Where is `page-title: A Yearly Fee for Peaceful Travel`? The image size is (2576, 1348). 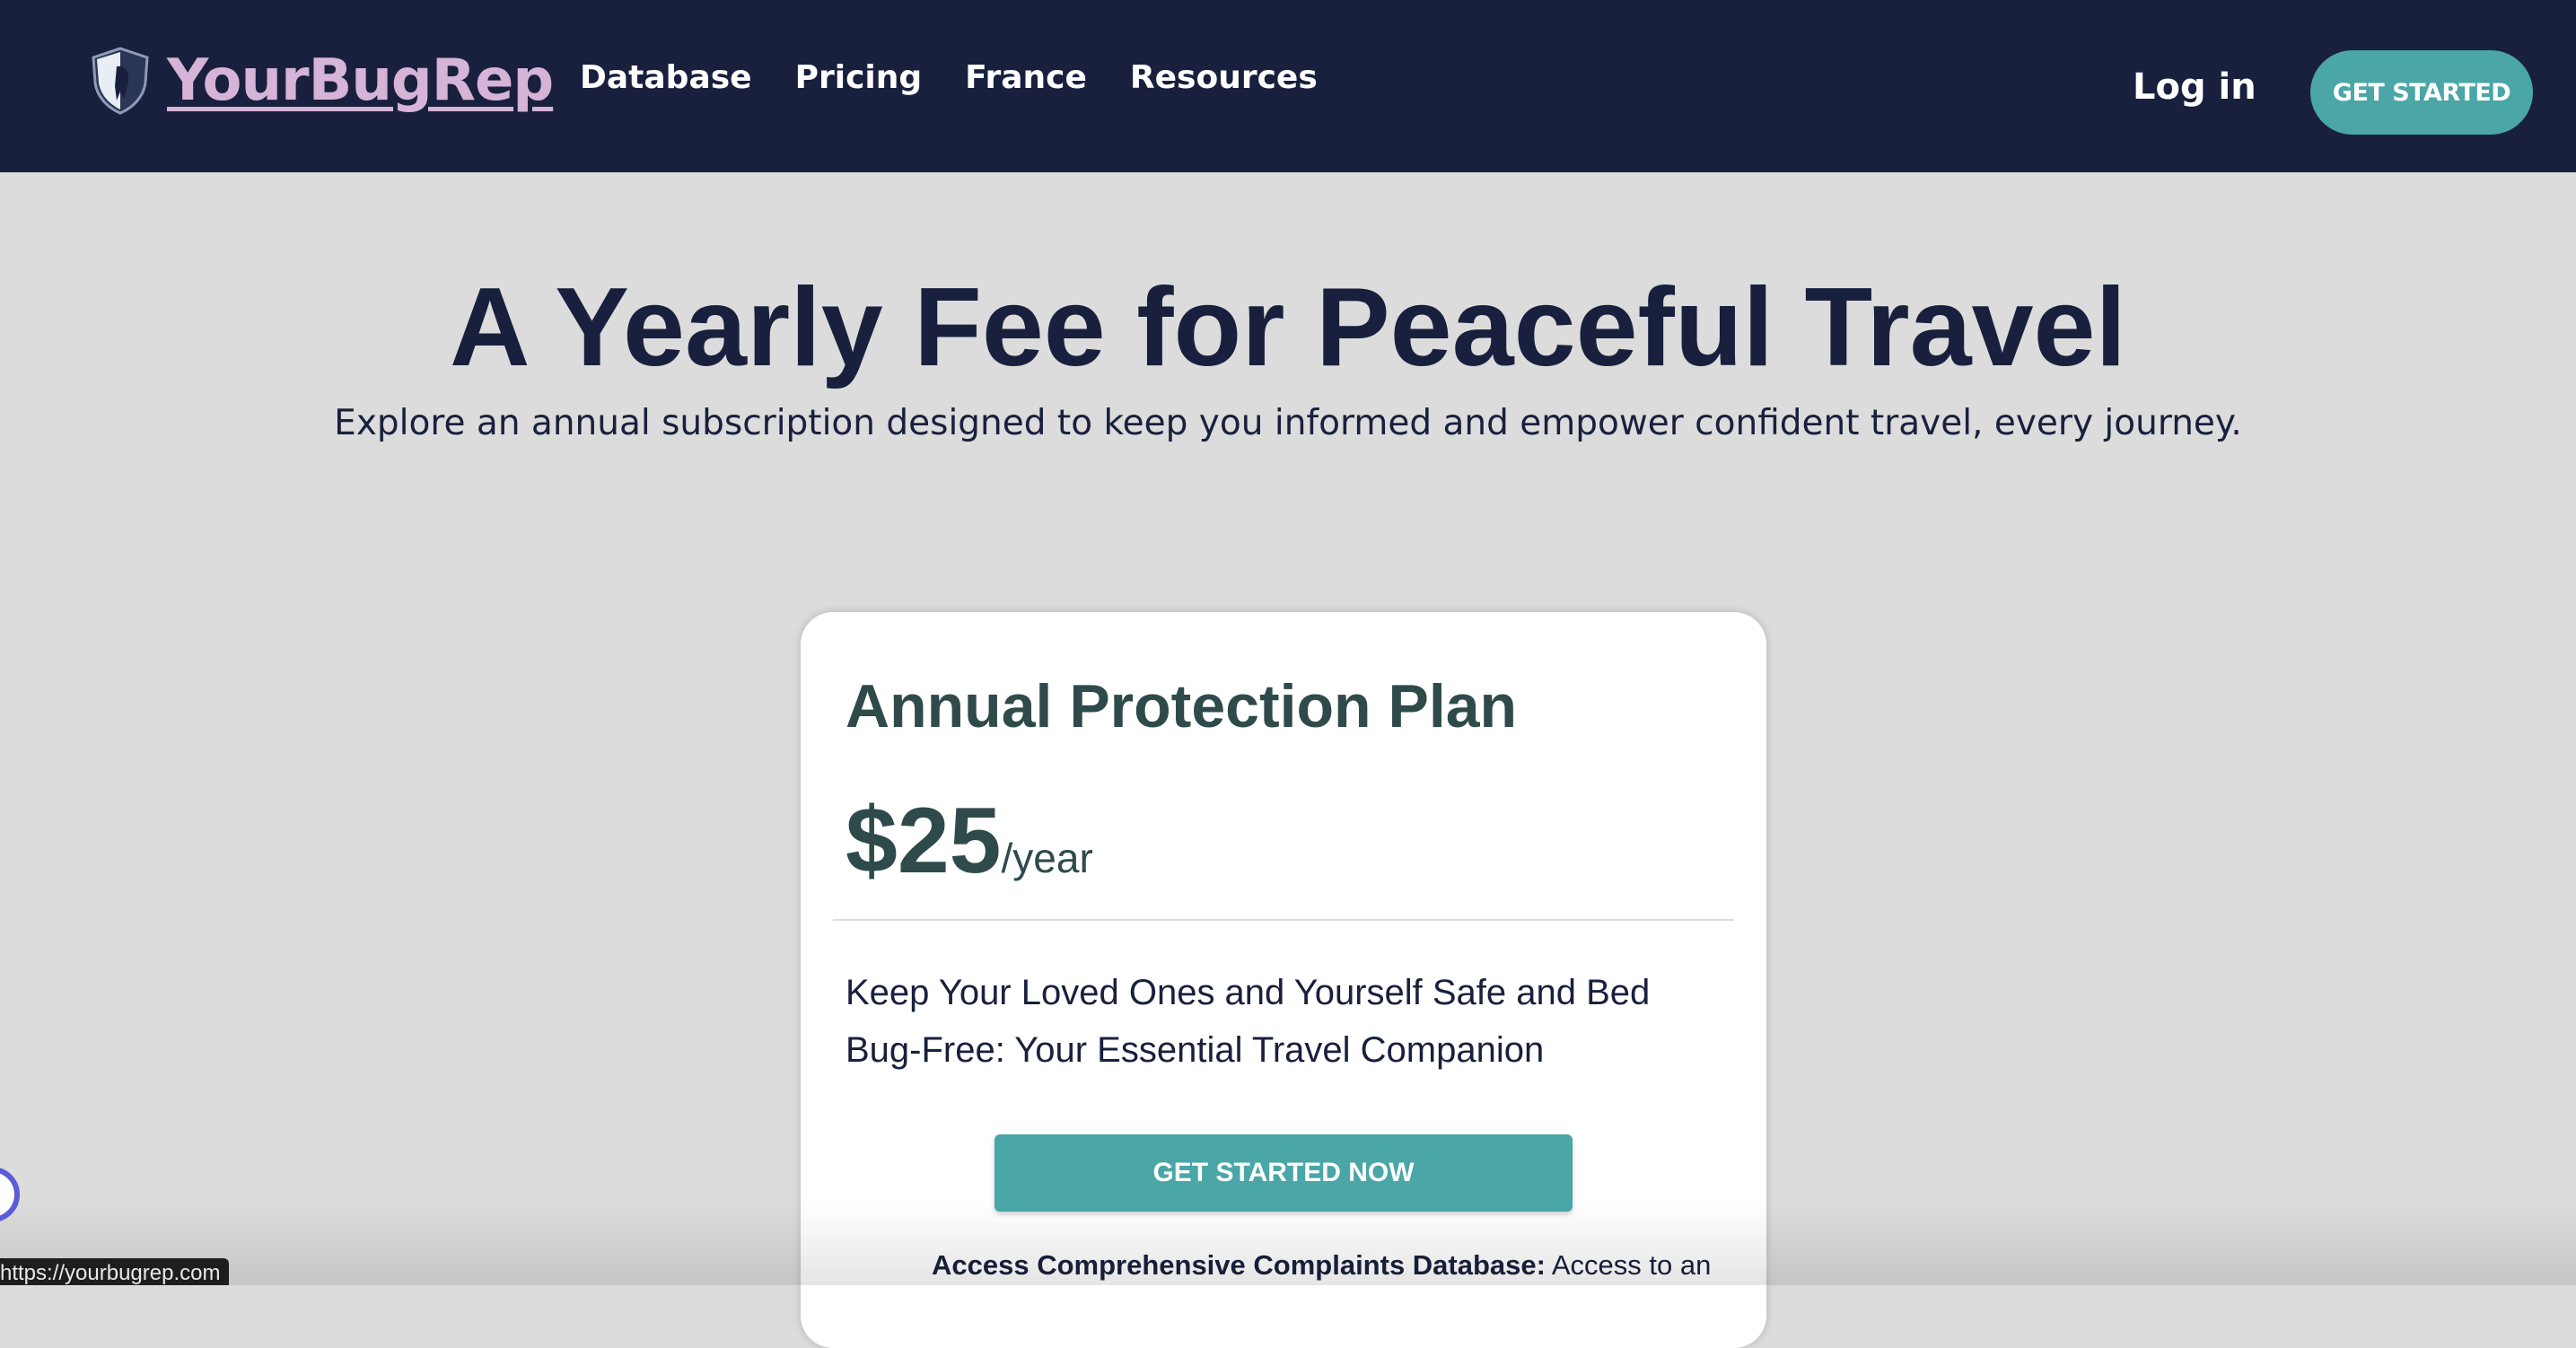
page-title: A Yearly Fee for Peaceful Travel is located at coordinates (1288, 328).